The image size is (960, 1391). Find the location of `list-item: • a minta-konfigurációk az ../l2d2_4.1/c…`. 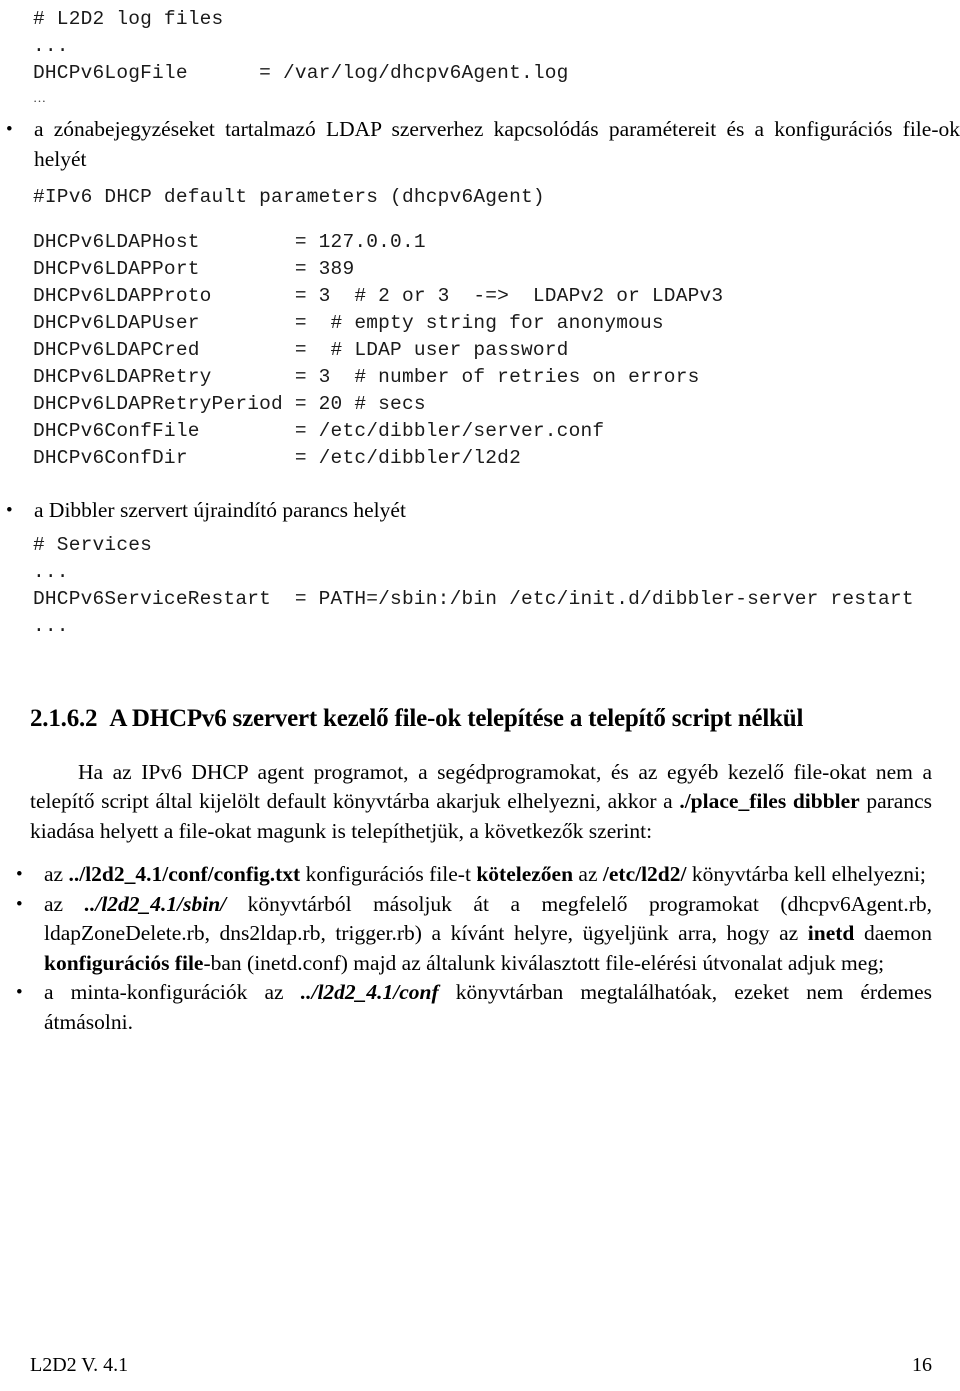

list-item: • a minta-konfigurációk az ../l2d2_4.1/c… is located at coordinates (471, 1007).